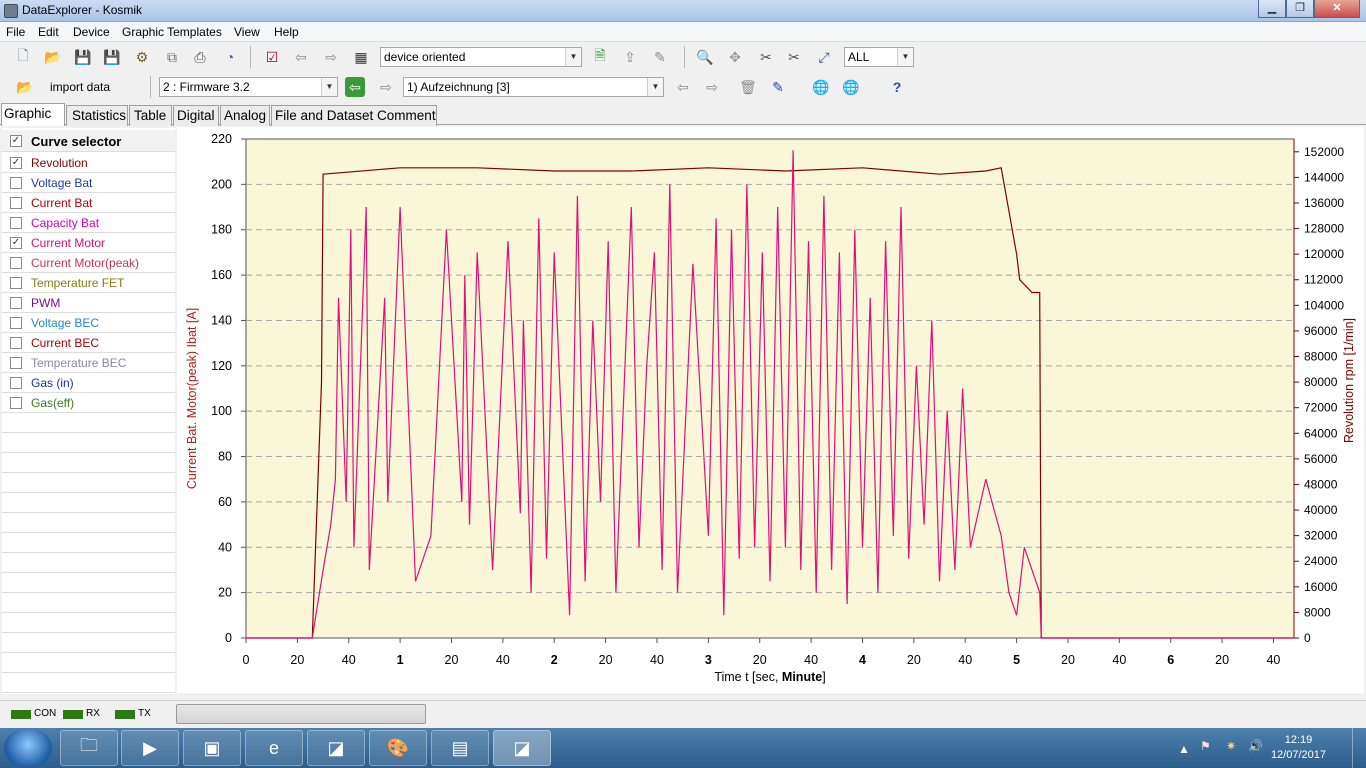 This screenshot has width=1366, height=768. I want to click on dataexplorer-app-icon: ◪, so click(336, 748).